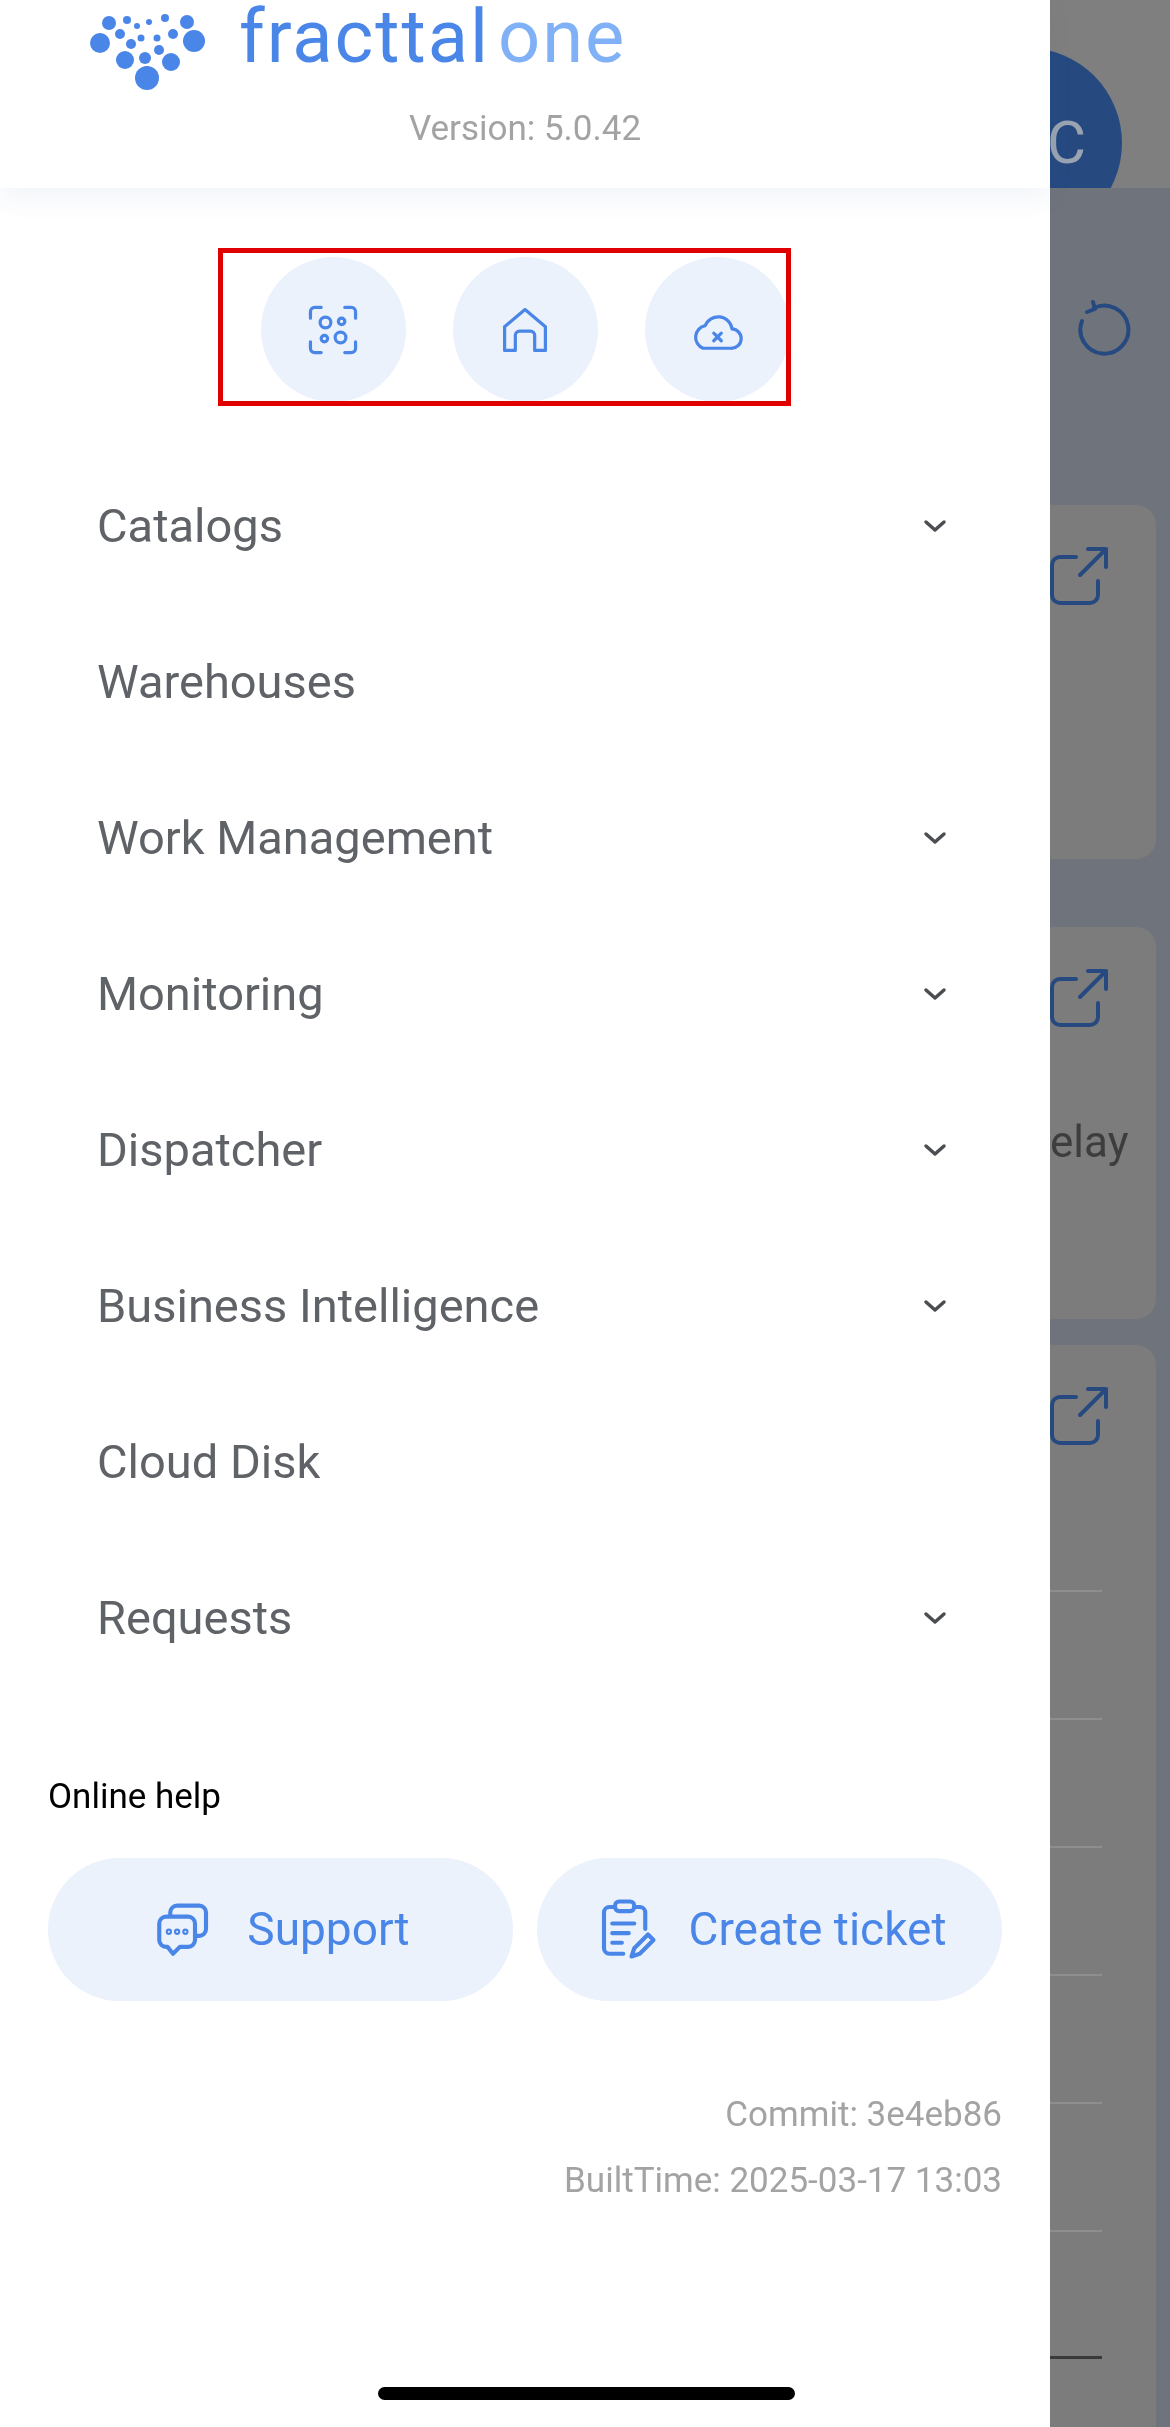 This screenshot has width=1170, height=2427. I want to click on avatar-letter: C, so click(1068, 143).